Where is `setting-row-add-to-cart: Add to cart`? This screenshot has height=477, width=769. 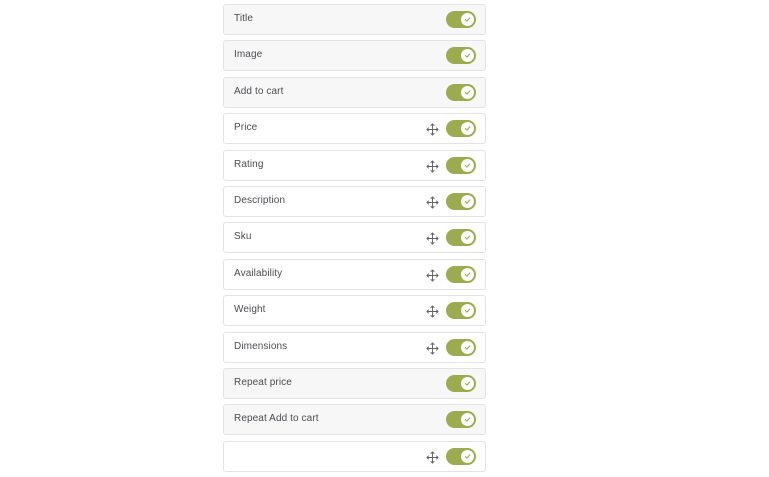
setting-row-add-to-cart: Add to cart is located at coordinates (354, 92).